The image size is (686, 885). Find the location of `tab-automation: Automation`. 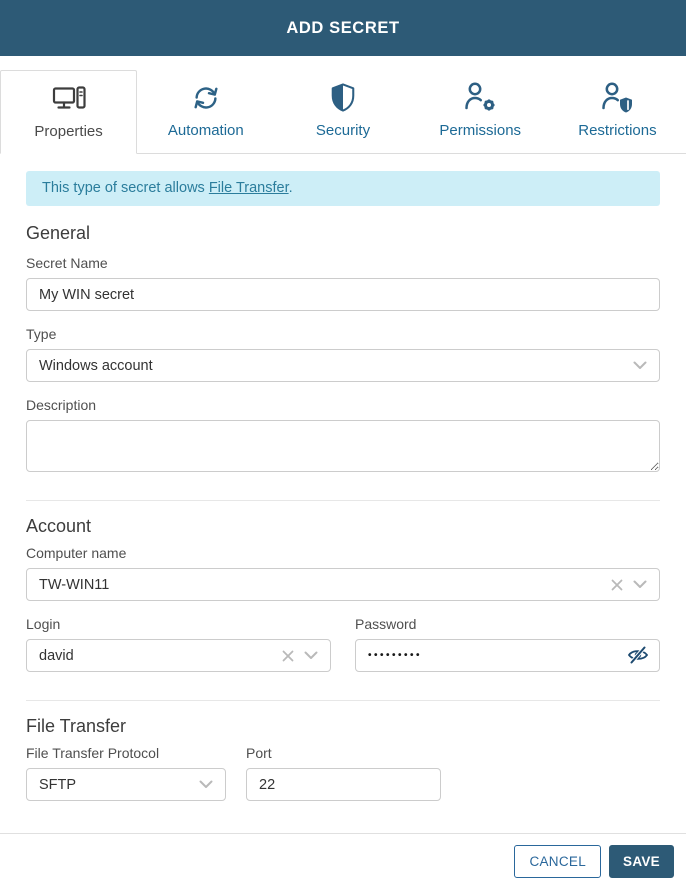

tab-automation: Automation is located at coordinates (205, 111).